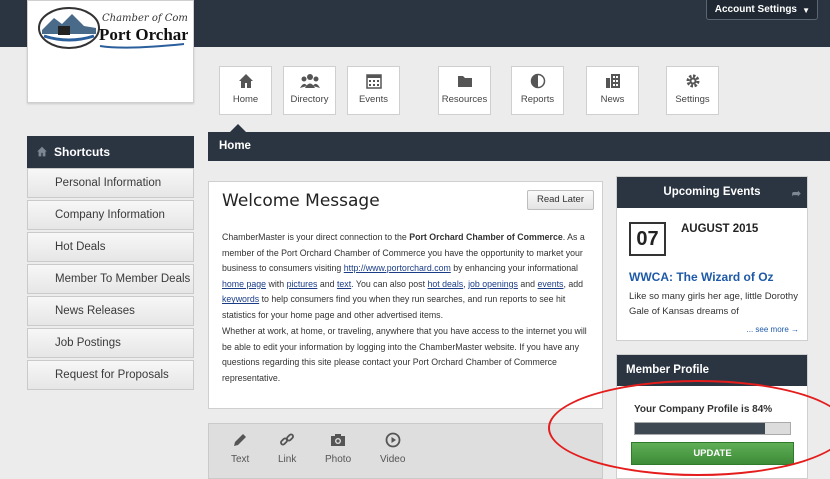 Image resolution: width=830 pixels, height=479 pixels. Describe the element at coordinates (560, 200) in the screenshot. I see `read-later-button: Read Later` at that location.